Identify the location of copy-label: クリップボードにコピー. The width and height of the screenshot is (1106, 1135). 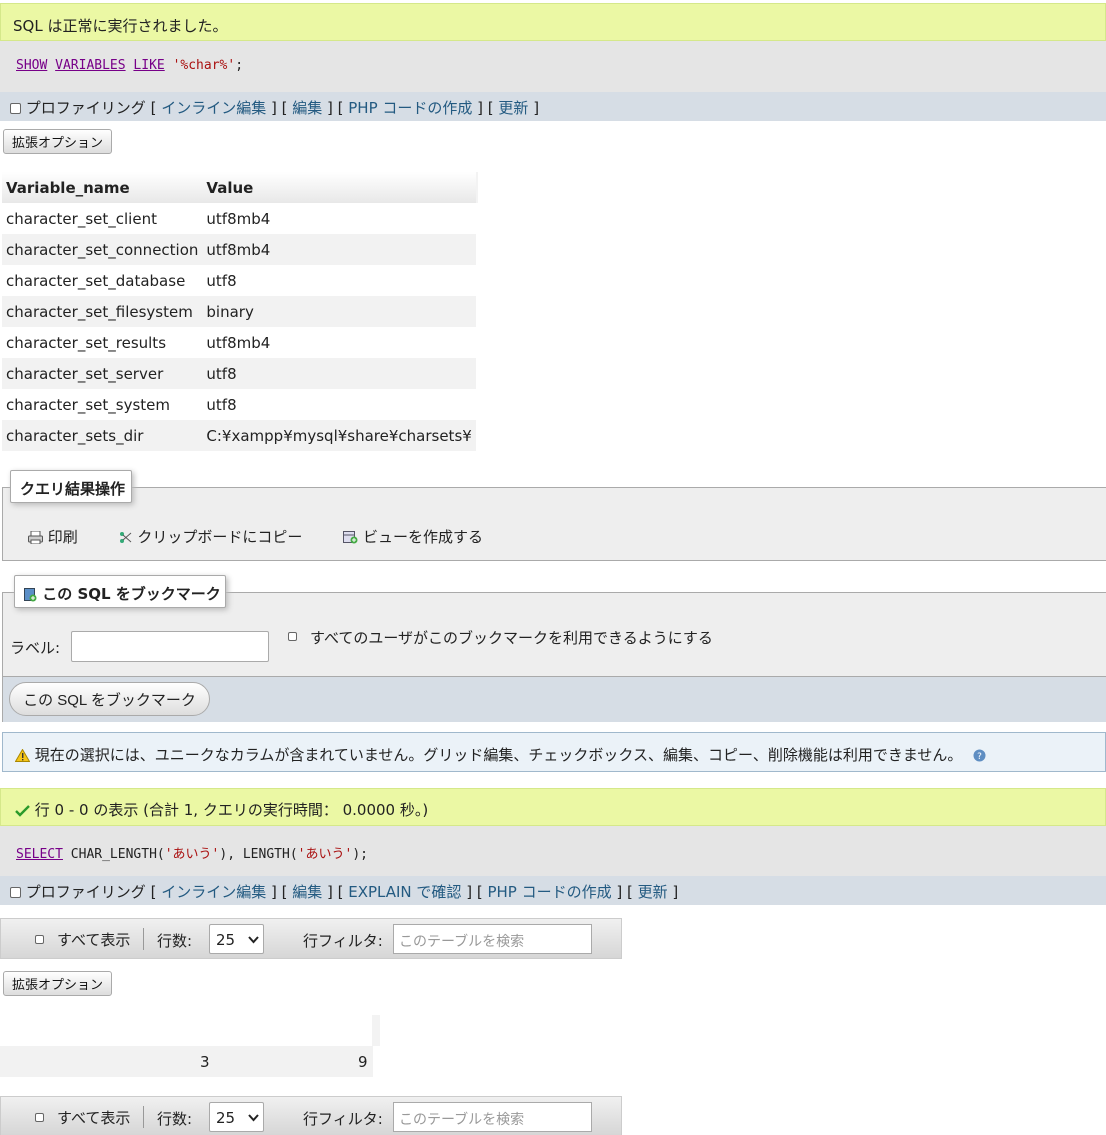
(220, 537).